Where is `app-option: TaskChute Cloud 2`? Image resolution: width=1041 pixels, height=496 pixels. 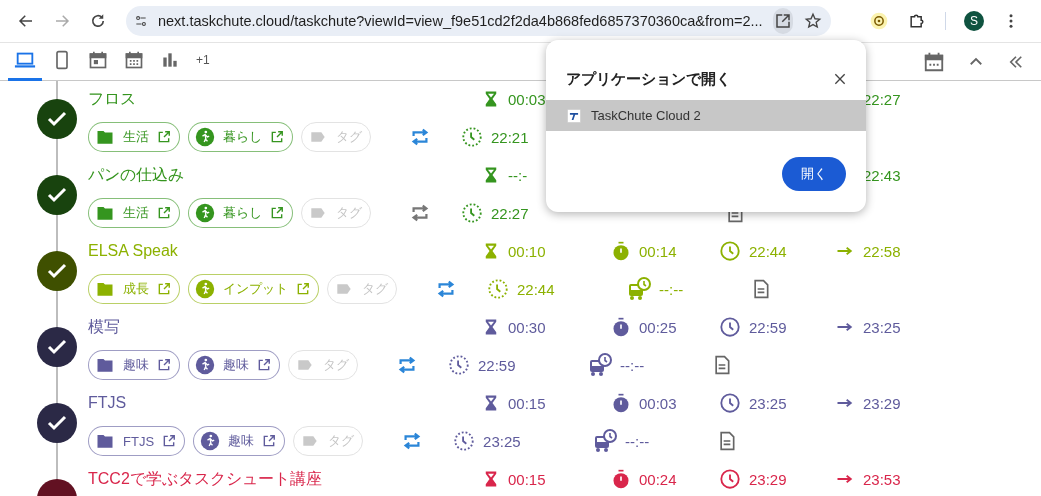
app-option: TaskChute Cloud 2 is located at coordinates (706, 115).